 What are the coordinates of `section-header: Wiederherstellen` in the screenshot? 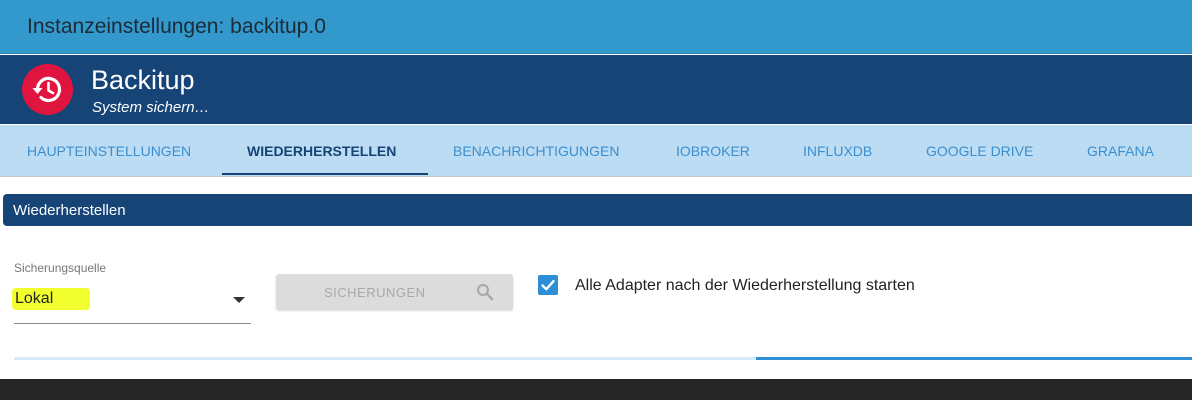 It's located at (597, 210).